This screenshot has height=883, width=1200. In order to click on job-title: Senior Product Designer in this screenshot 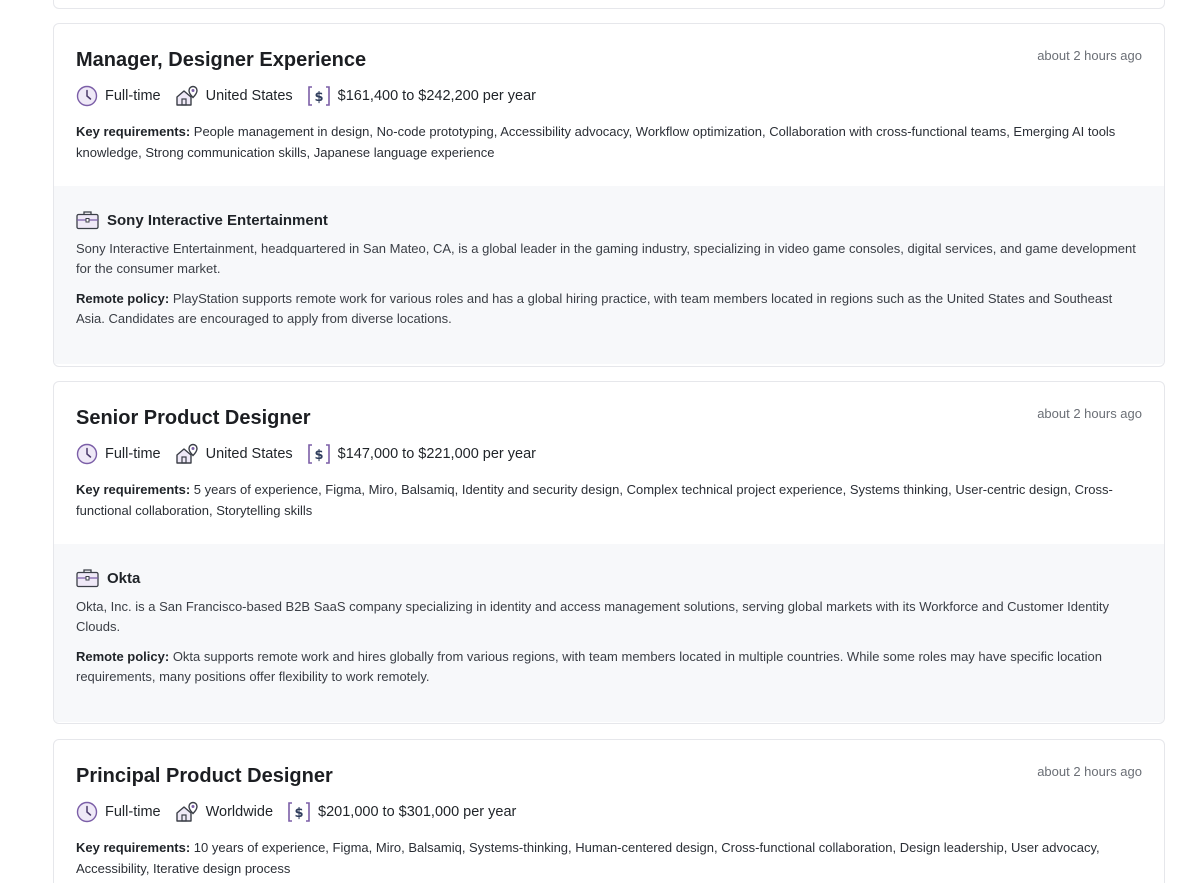, I will do `click(609, 418)`.